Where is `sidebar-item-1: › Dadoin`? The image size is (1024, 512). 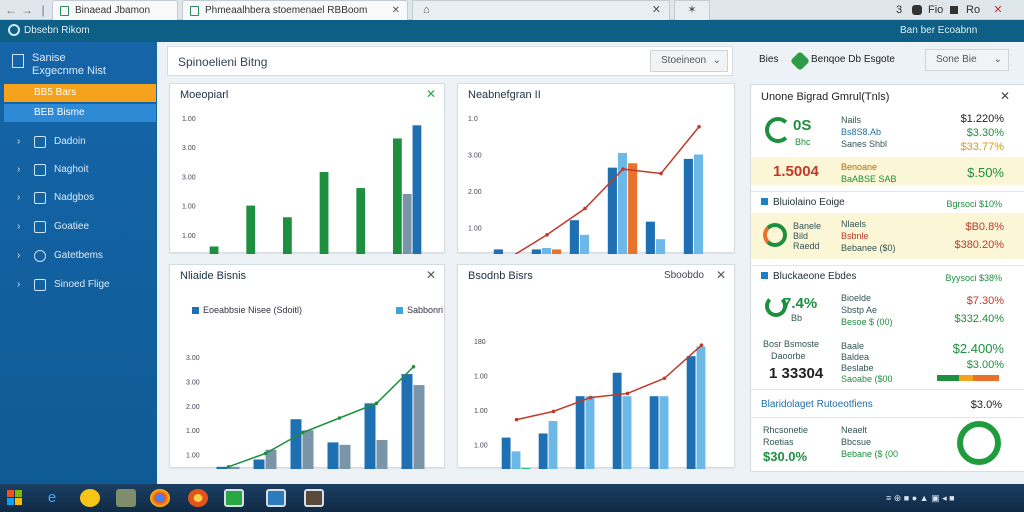
sidebar-item-1: › Dadoin is located at coordinates (78, 142).